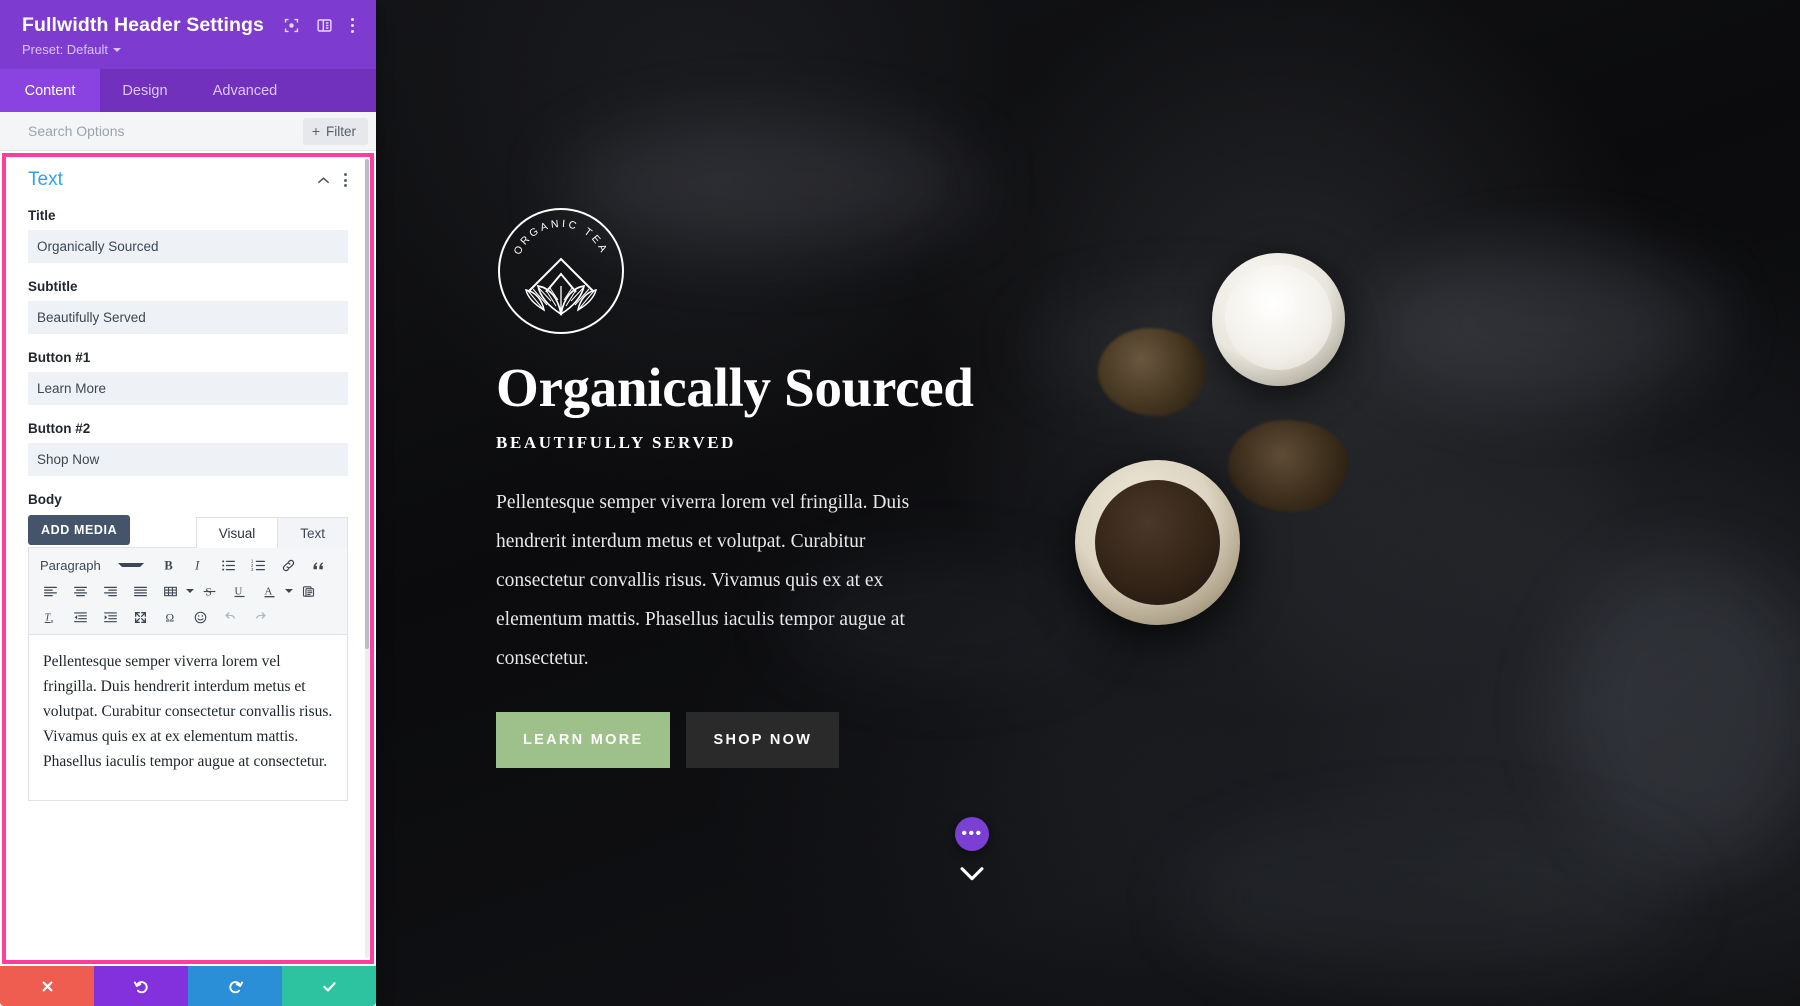 The image size is (1800, 1006). I want to click on field-subtitle: Subtitle, so click(188, 306).